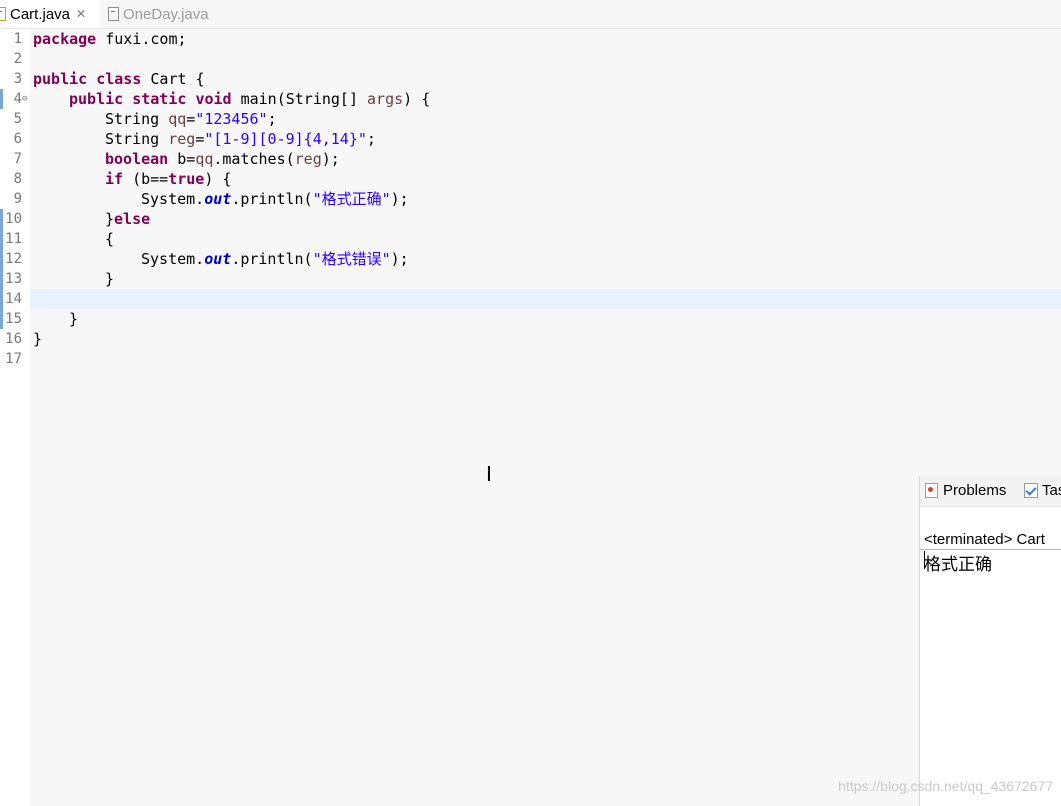  Describe the element at coordinates (24, 99) in the screenshot. I see `fold-collapse-icon: ⊖` at that location.